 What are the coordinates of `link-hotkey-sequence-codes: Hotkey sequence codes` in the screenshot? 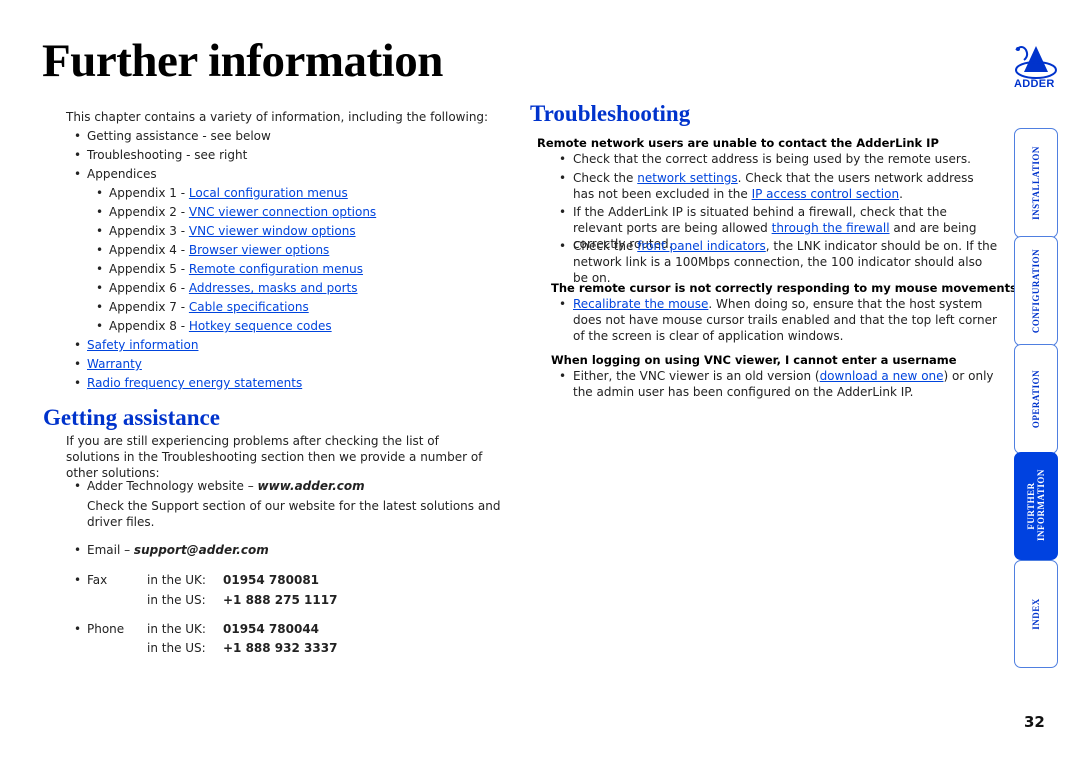 It's located at (260, 326).